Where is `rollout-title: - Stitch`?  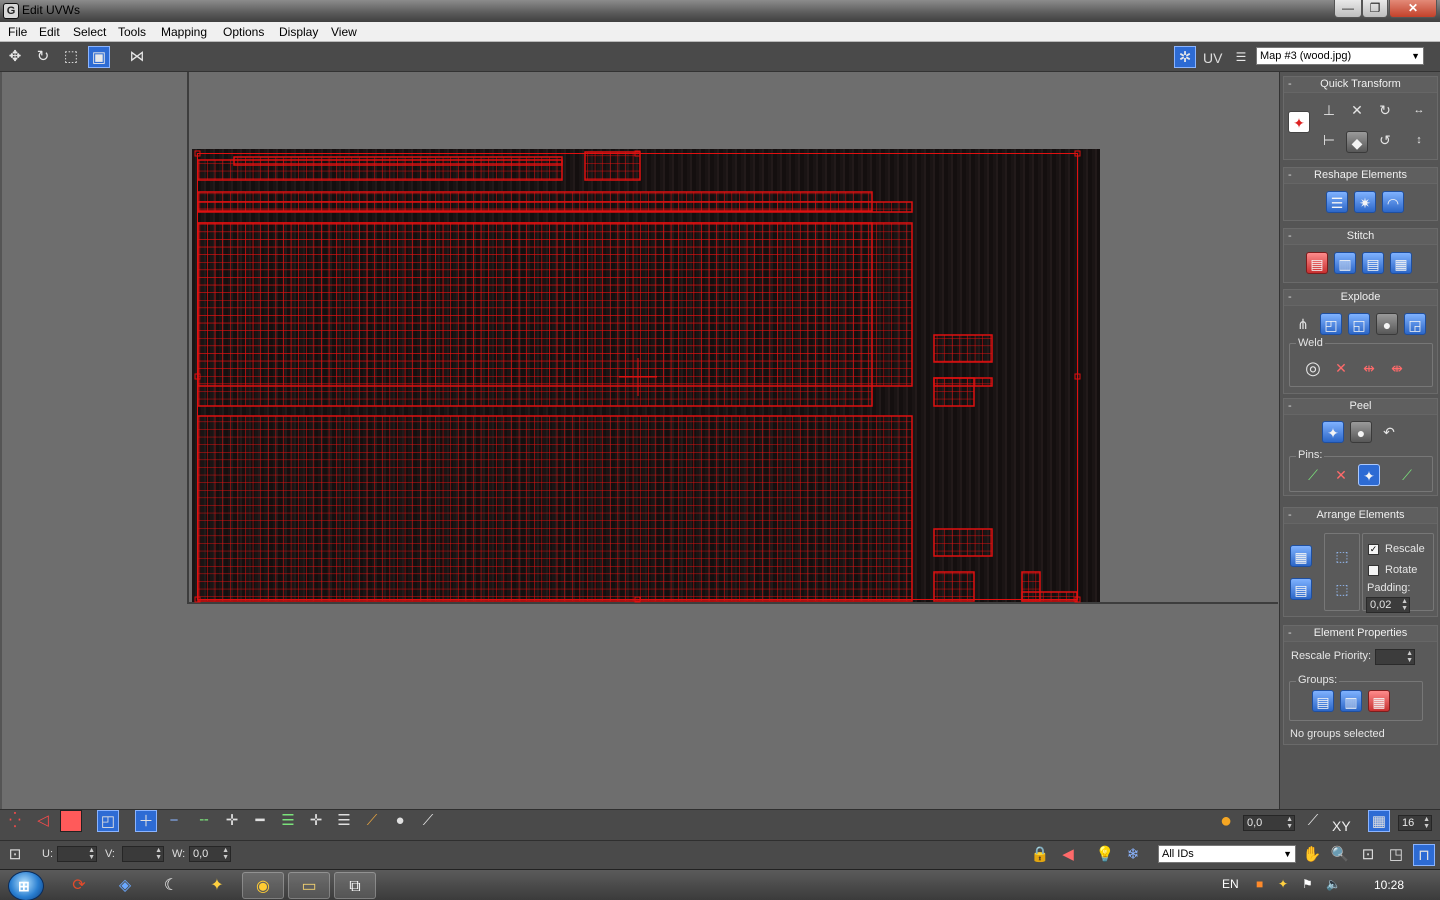
rollout-title: - Stitch is located at coordinates (1360, 237).